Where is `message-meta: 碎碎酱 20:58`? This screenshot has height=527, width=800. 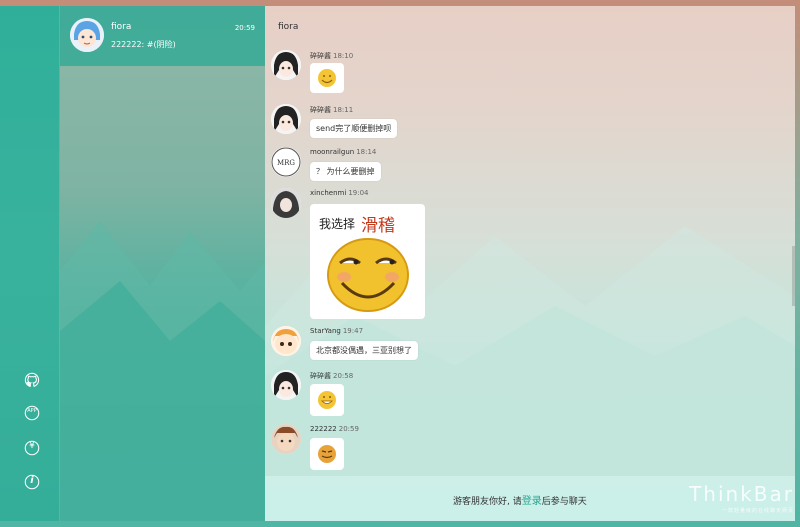 message-meta: 碎碎酱 20:58 is located at coordinates (331, 376).